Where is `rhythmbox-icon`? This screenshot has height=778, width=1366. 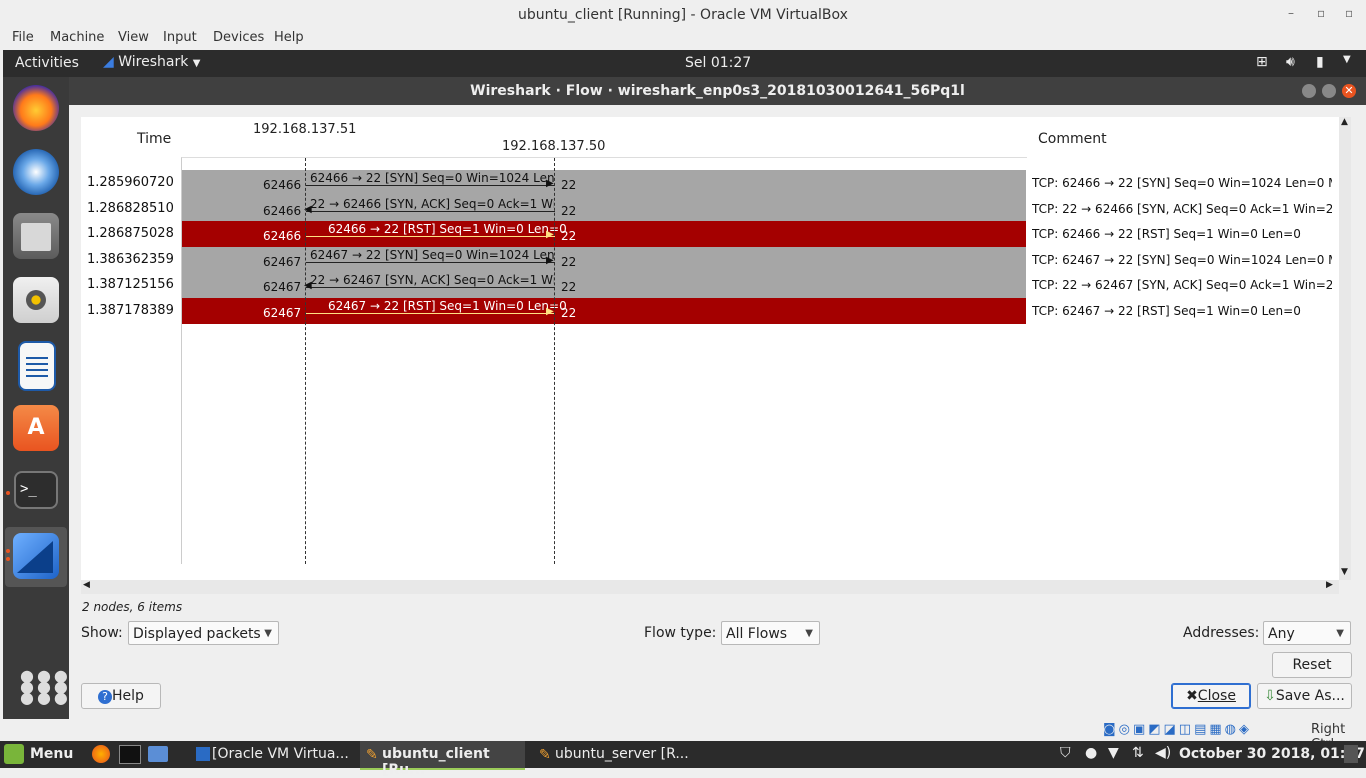 rhythmbox-icon is located at coordinates (36, 300).